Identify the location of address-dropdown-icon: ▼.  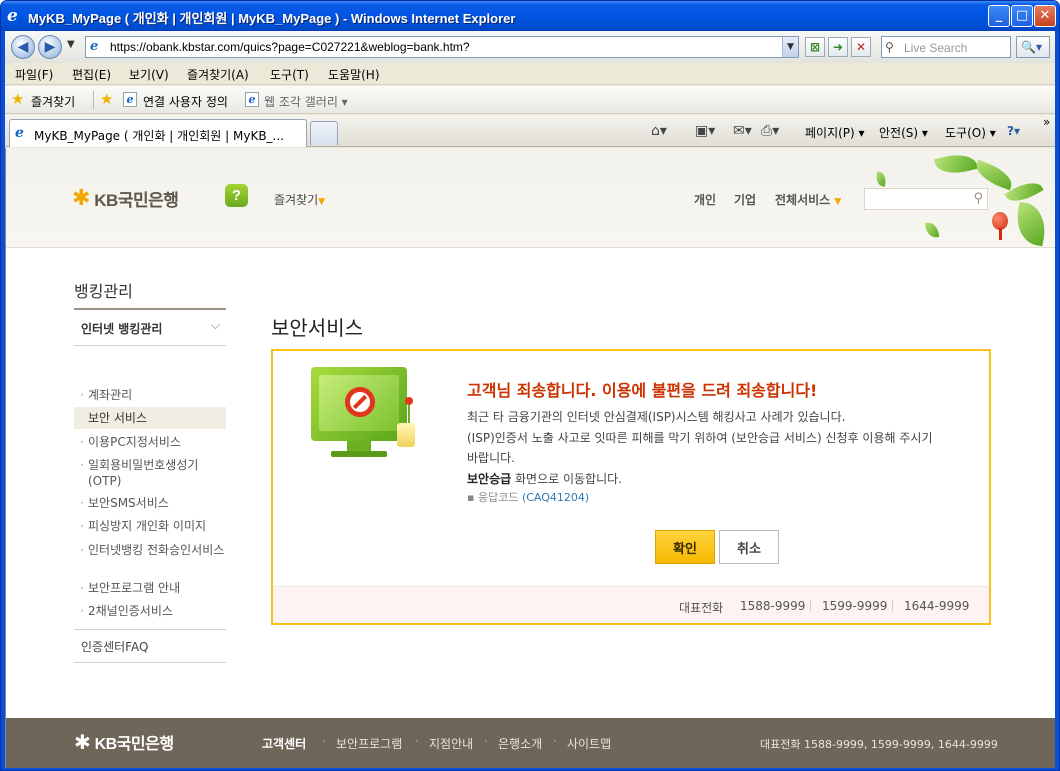
(790, 47).